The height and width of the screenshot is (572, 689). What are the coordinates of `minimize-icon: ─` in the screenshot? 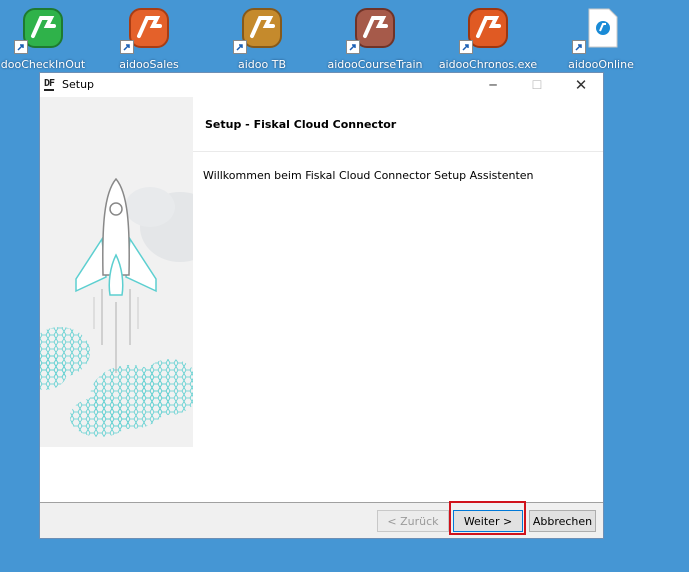 It's located at (493, 85).